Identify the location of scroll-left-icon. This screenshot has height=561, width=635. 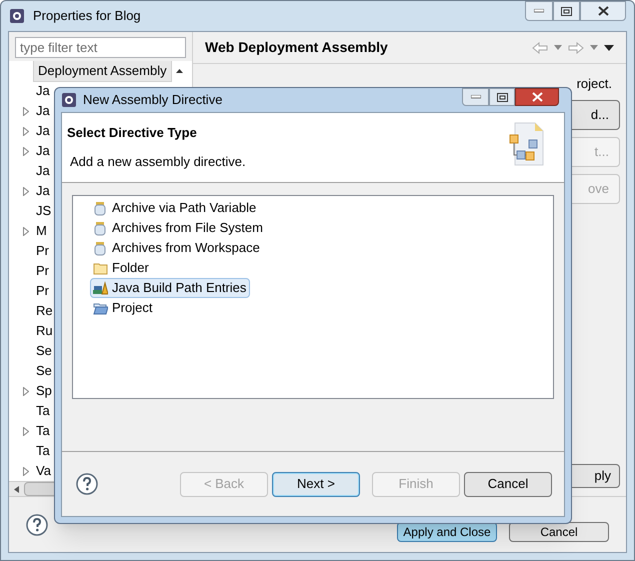
(16, 489).